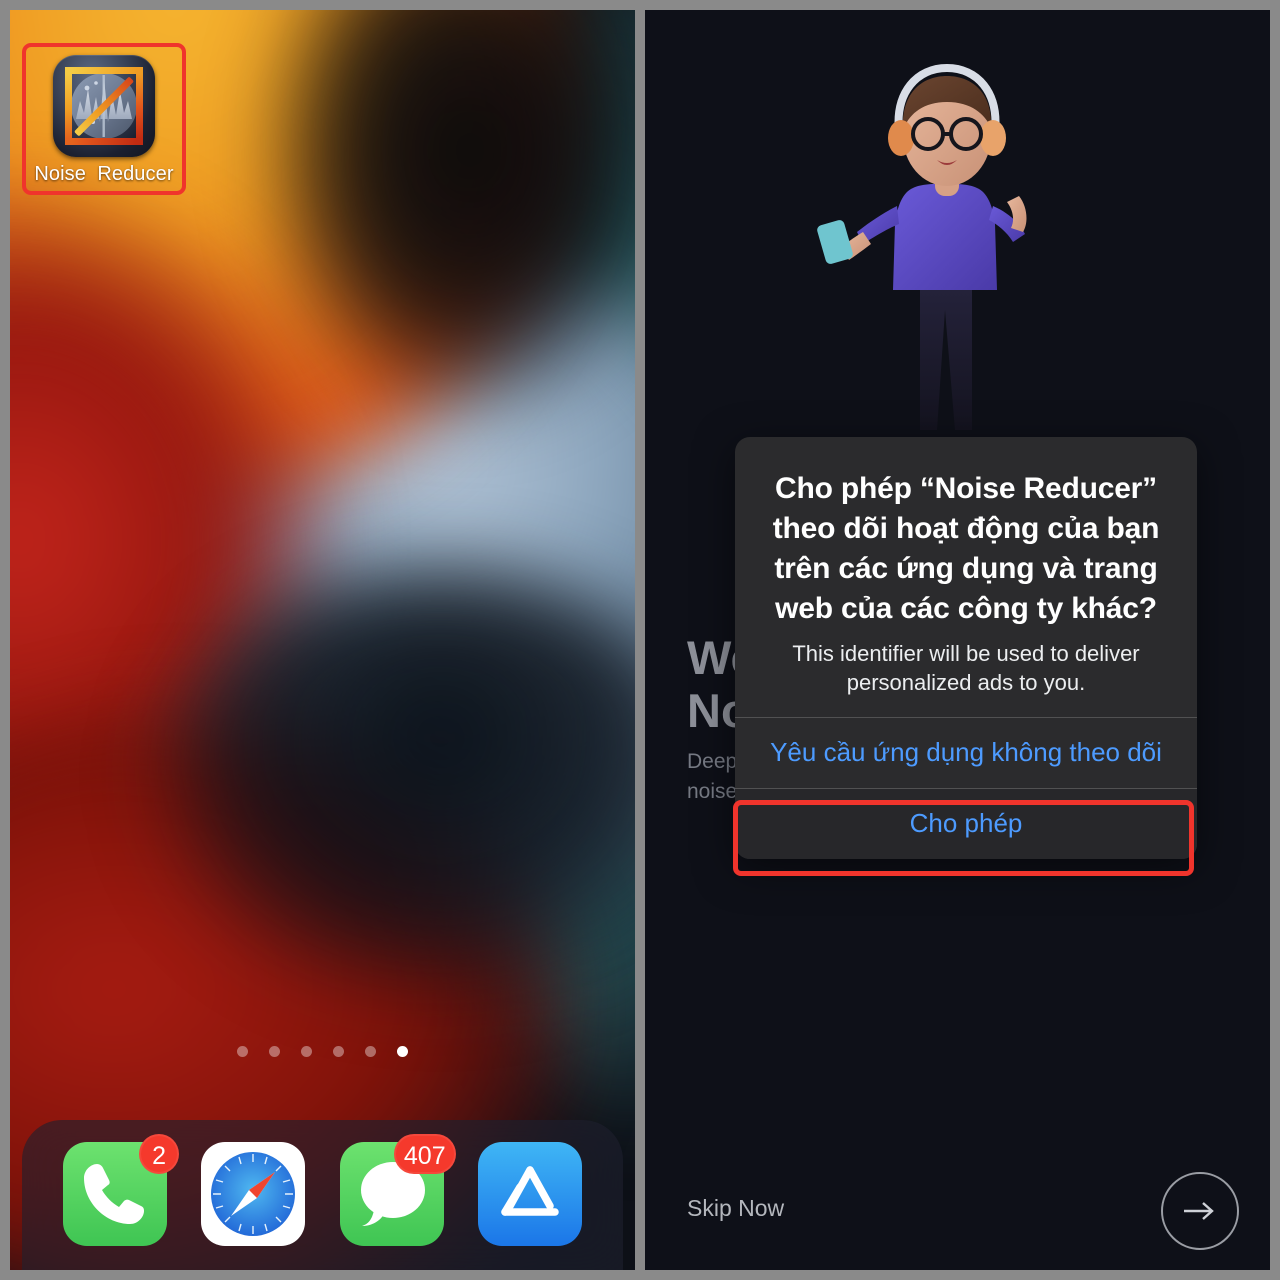 The width and height of the screenshot is (1280, 1280). I want to click on dock: 2 407, so click(322, 1195).